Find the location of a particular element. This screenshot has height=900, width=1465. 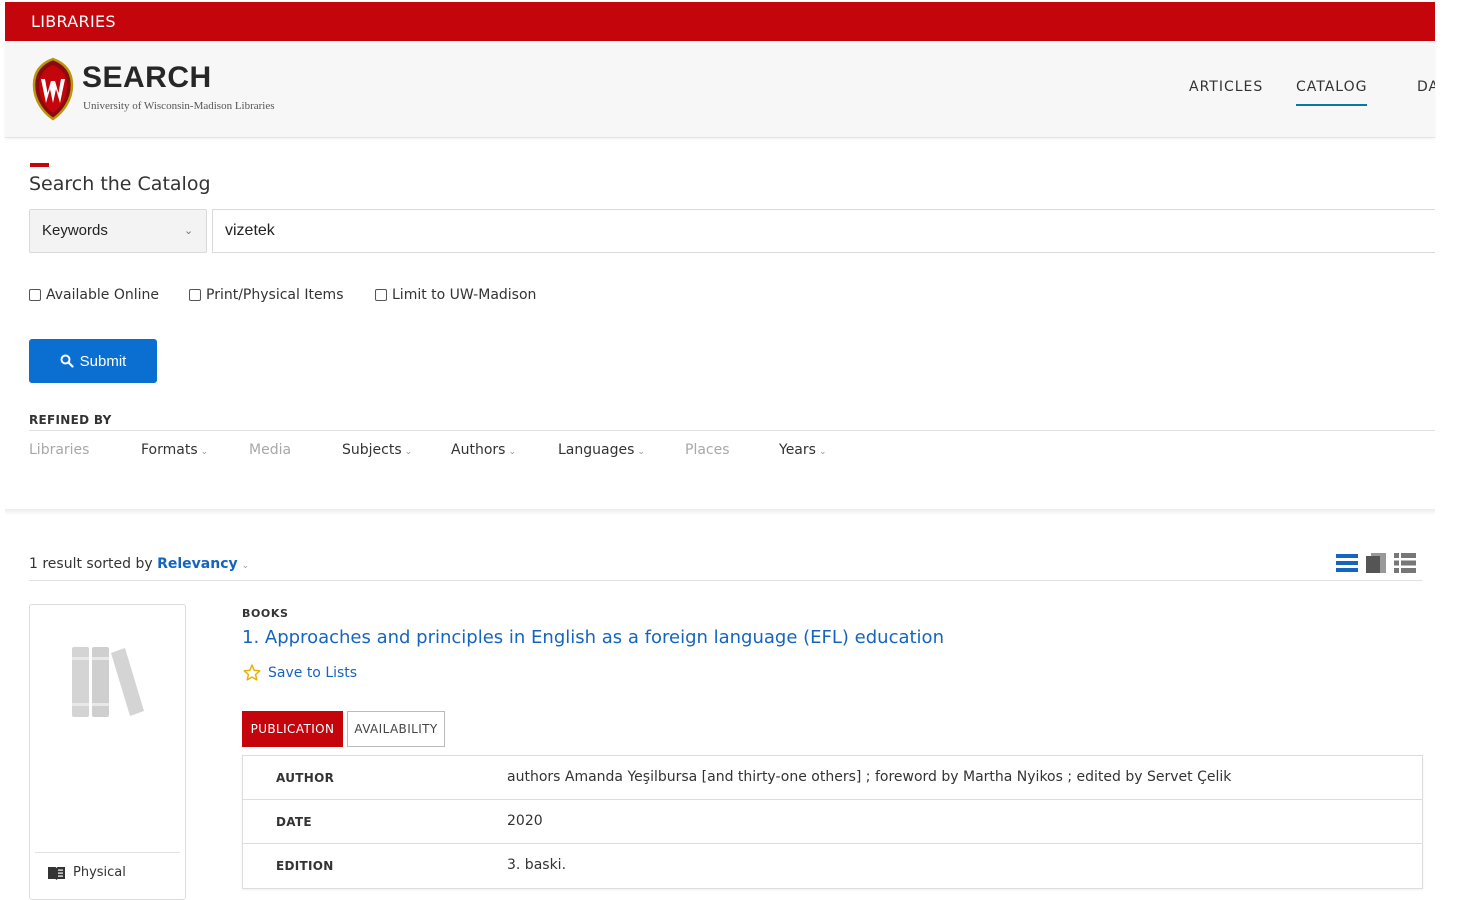

search-field-select: Keywords ⌄ is located at coordinates (118, 231).